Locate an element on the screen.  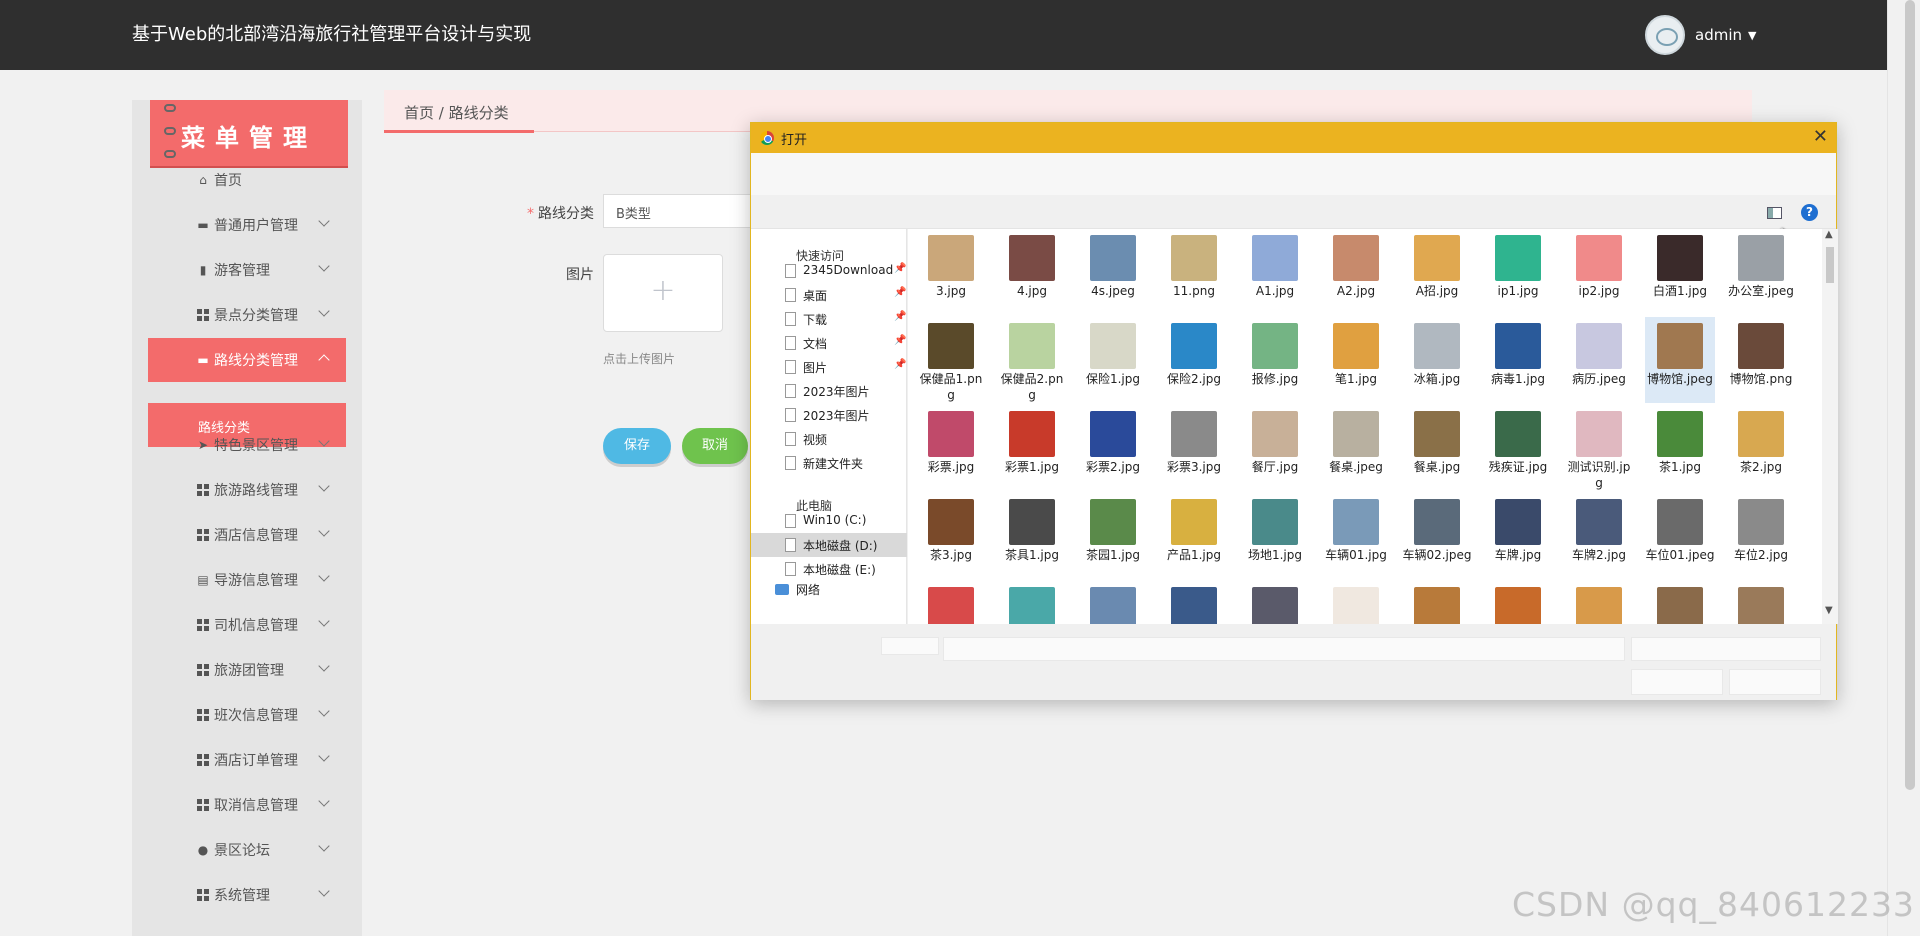
image-upload-box: + is located at coordinates (663, 293).